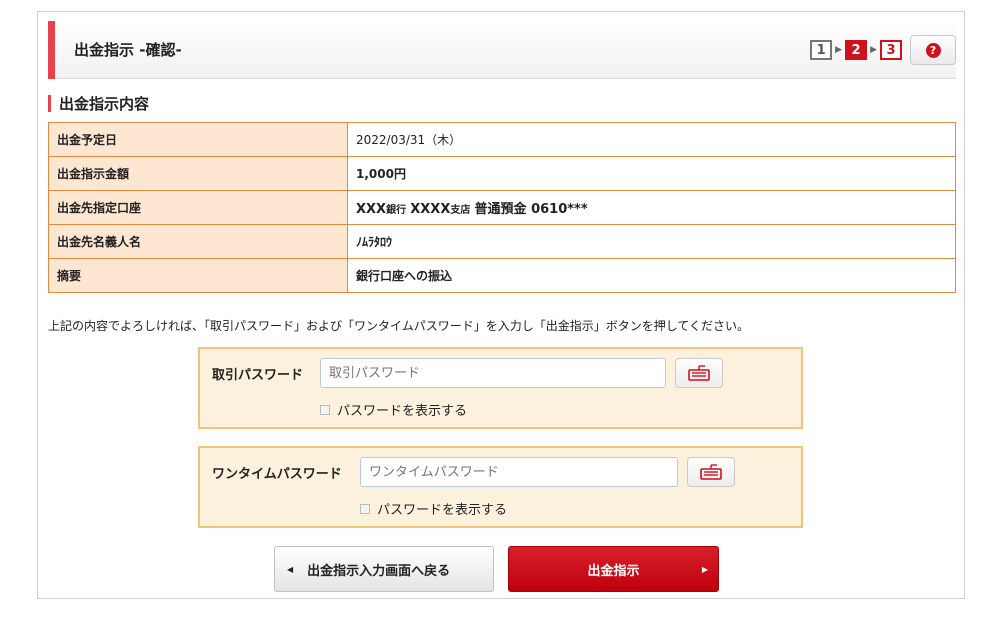  I want to click on row-label-memo: 摘要, so click(198, 275).